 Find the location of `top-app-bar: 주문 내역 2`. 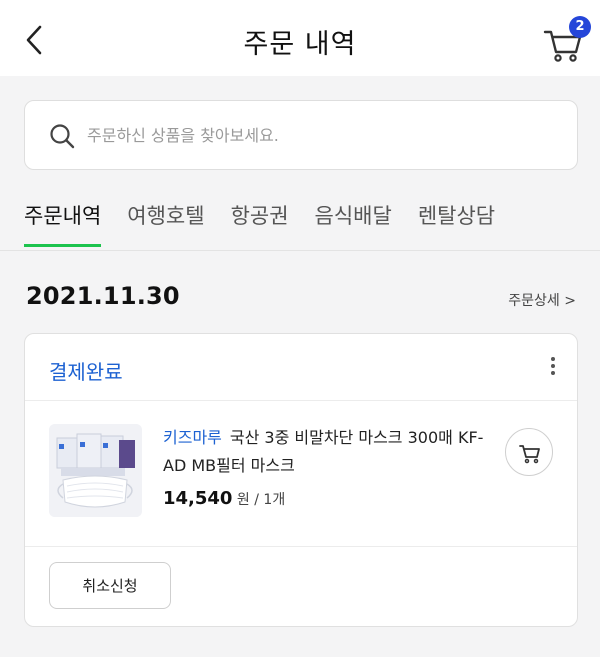

top-app-bar: 주문 내역 2 is located at coordinates (300, 38).